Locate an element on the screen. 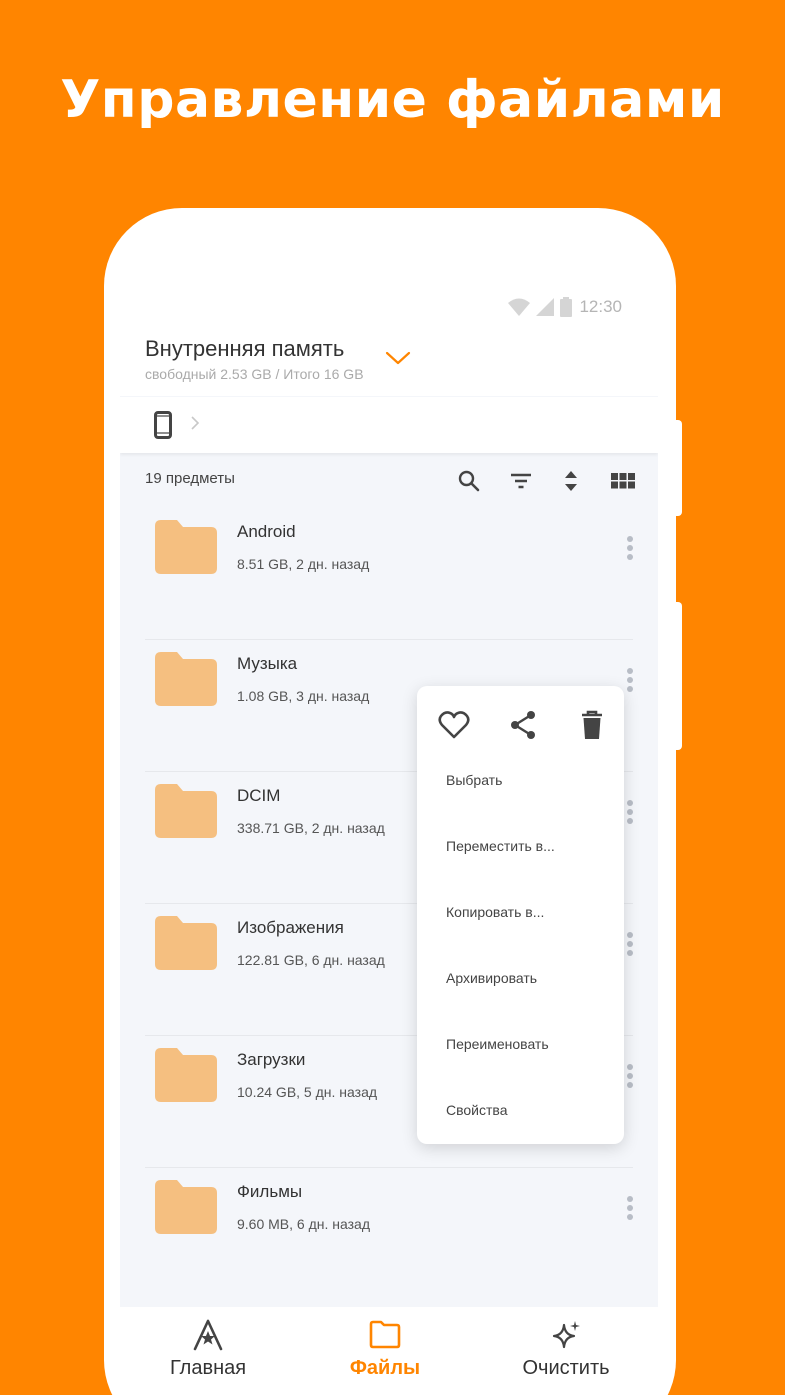 The width and height of the screenshot is (785, 1395). file-meta: 338.71 GB, 2 дн. назад is located at coordinates (311, 828).